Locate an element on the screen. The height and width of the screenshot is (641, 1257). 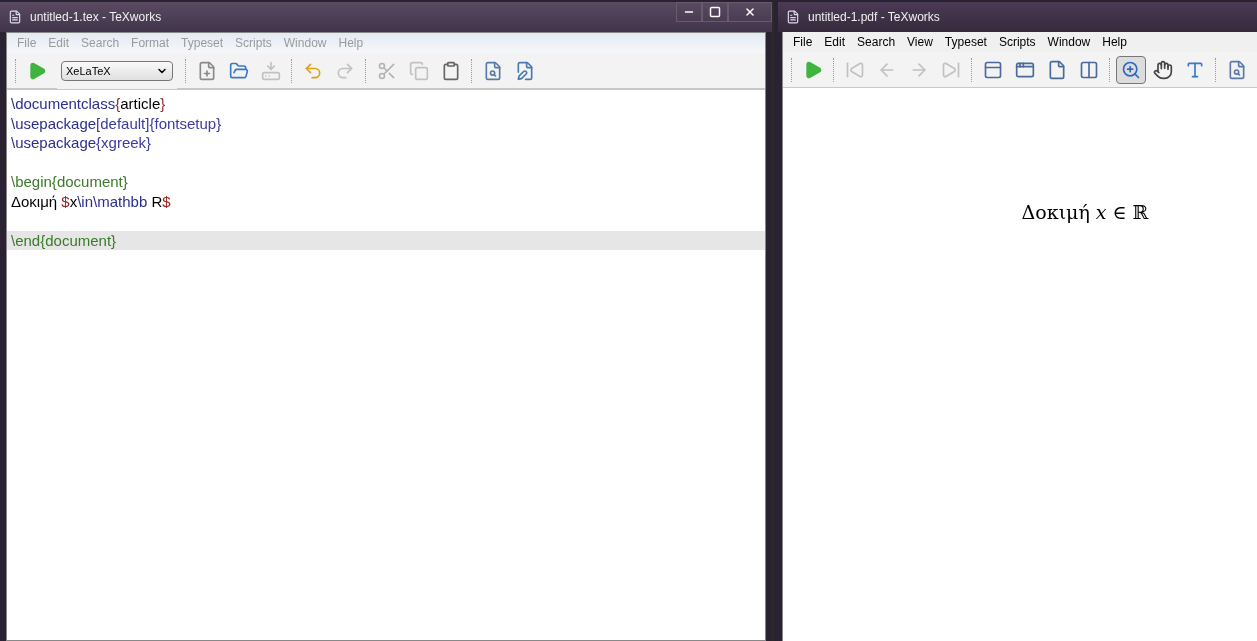
code-line: \begin{document} is located at coordinates (69, 182).